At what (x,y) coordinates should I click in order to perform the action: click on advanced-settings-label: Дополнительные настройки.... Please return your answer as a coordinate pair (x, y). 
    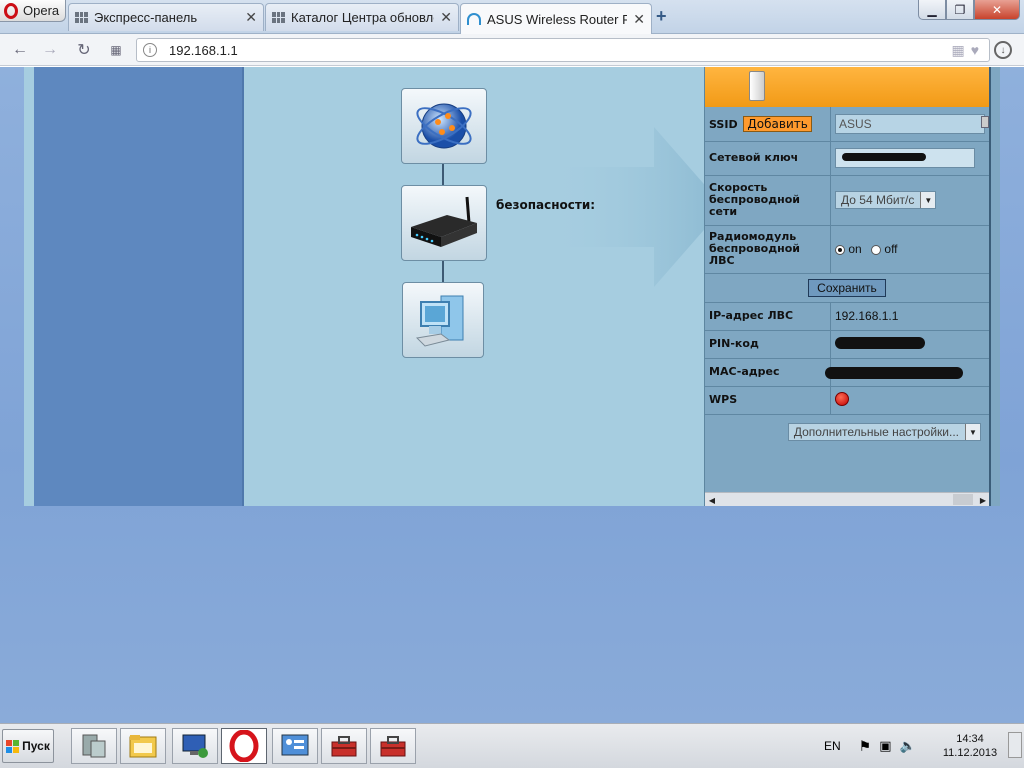
    Looking at the image, I should click on (876, 432).